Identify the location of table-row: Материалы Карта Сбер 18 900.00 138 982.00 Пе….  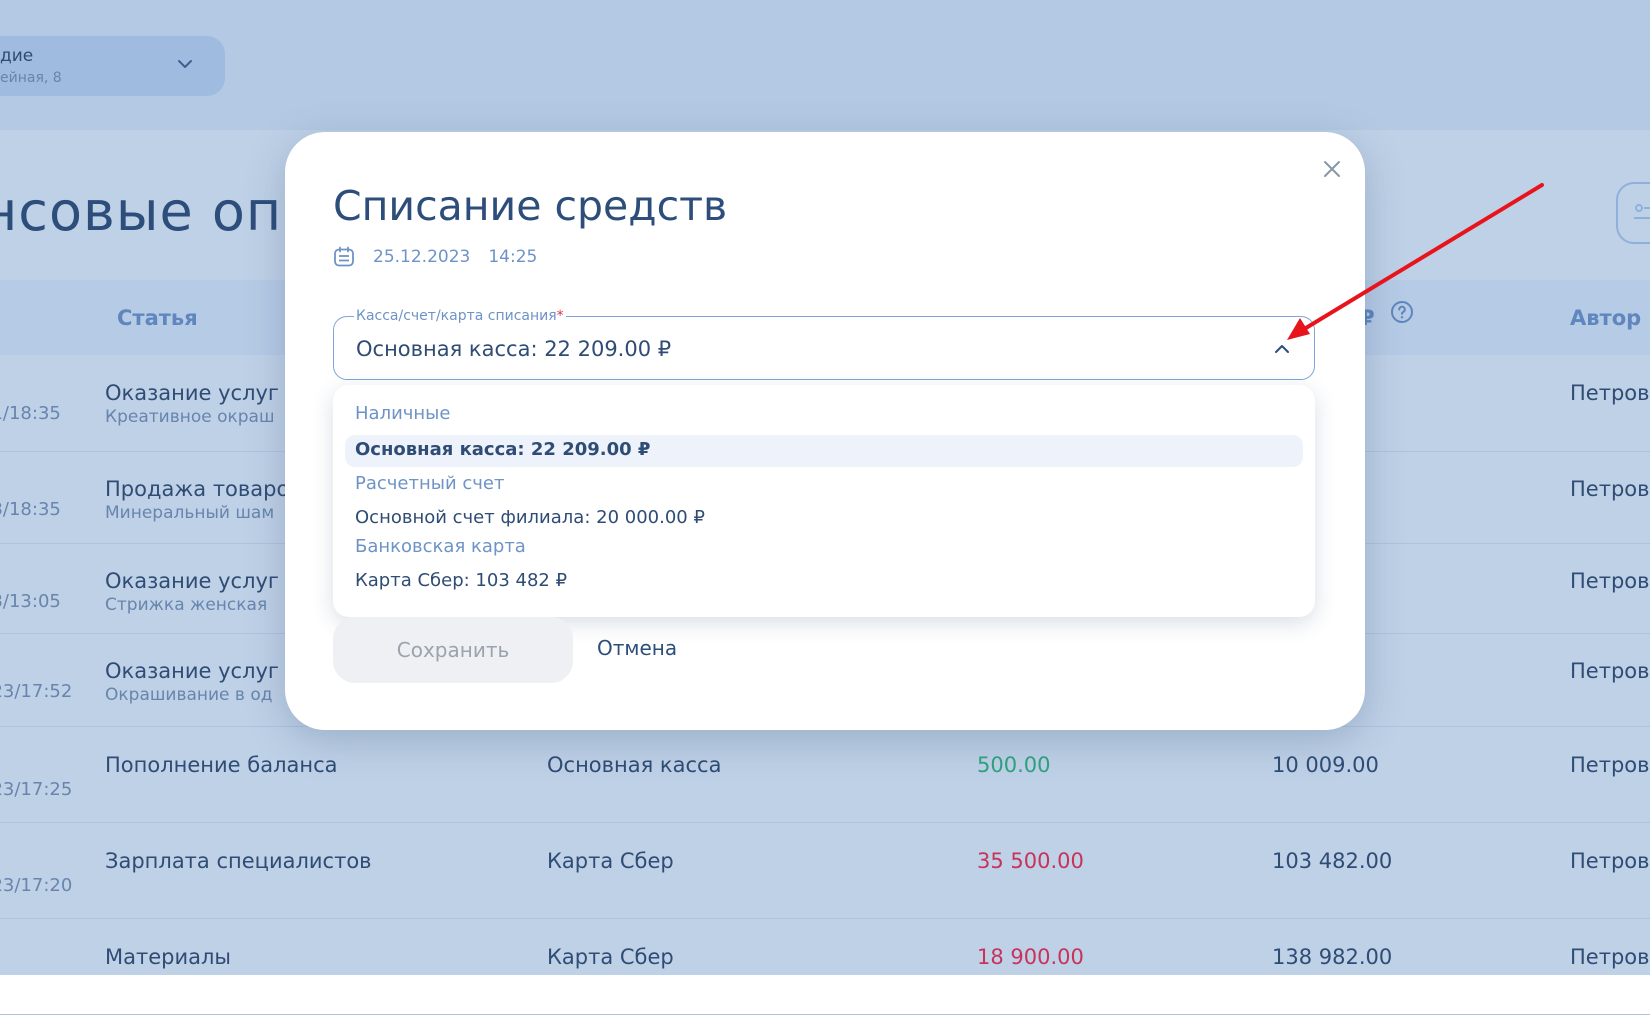
(825, 966).